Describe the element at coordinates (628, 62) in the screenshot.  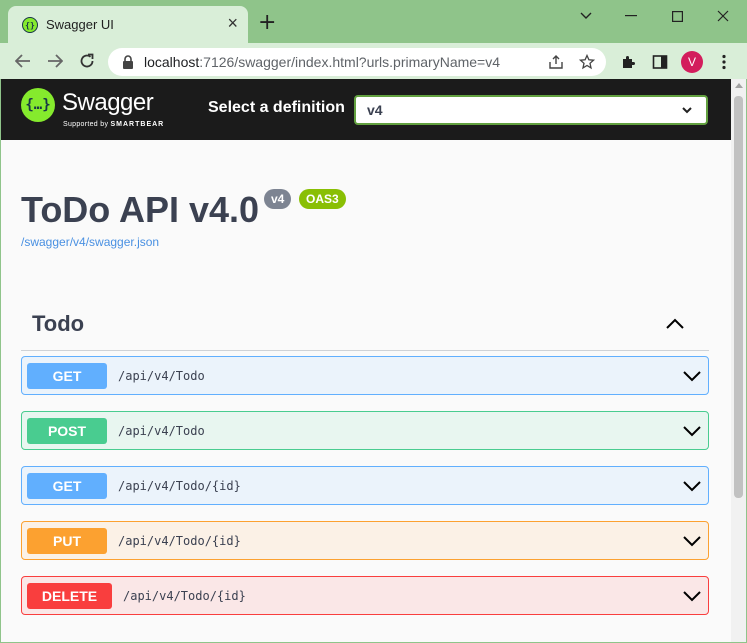
I see `extensions-icon` at that location.